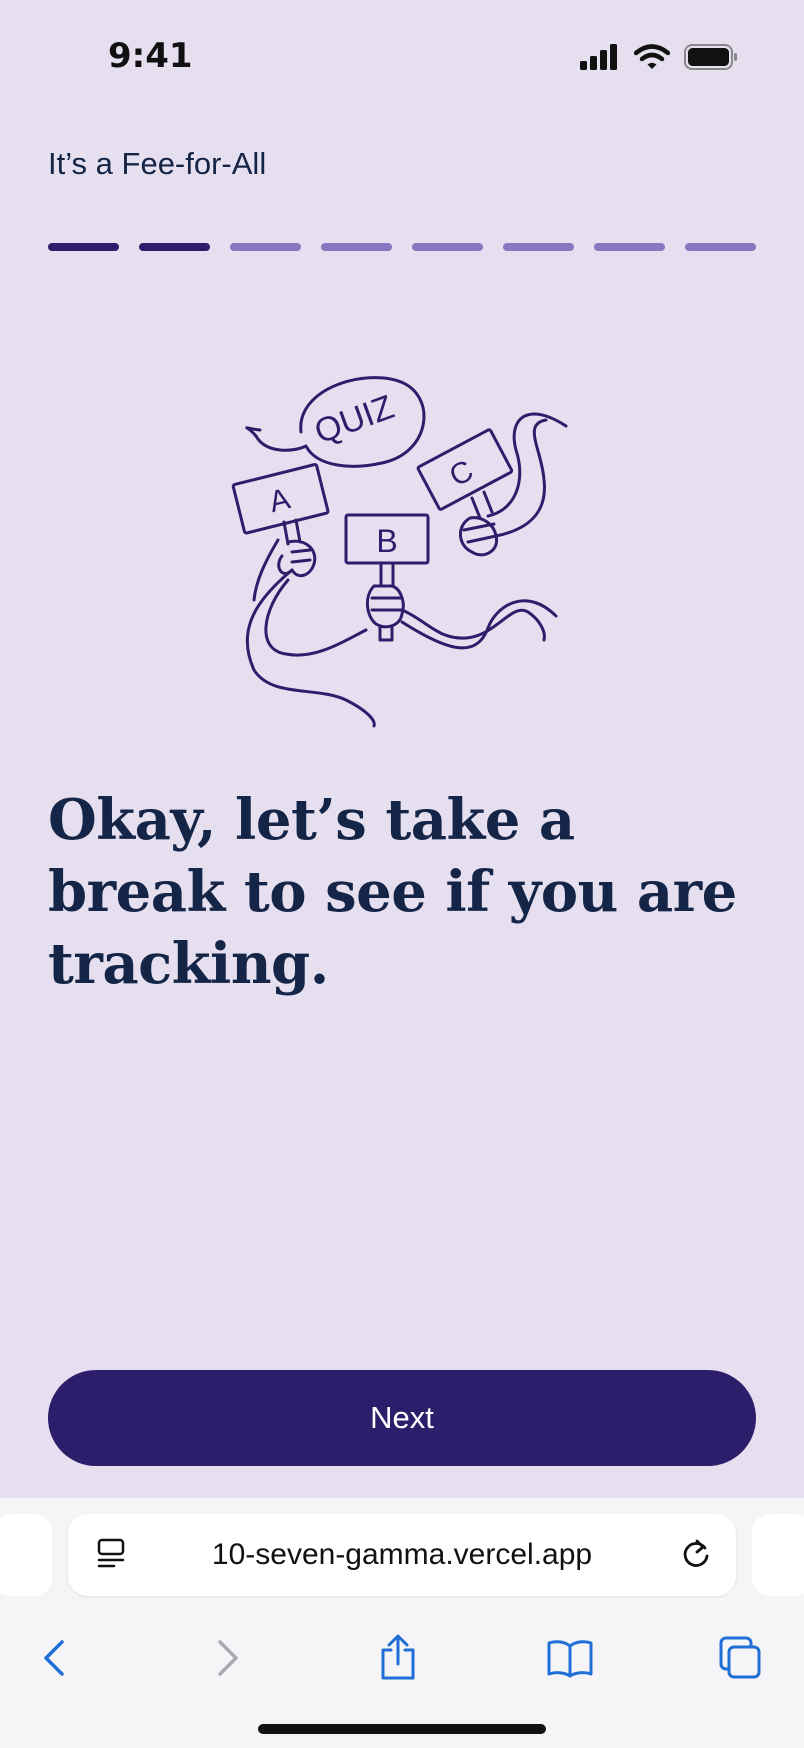 The height and width of the screenshot is (1748, 804). I want to click on tabs-icon, so click(740, 1657).